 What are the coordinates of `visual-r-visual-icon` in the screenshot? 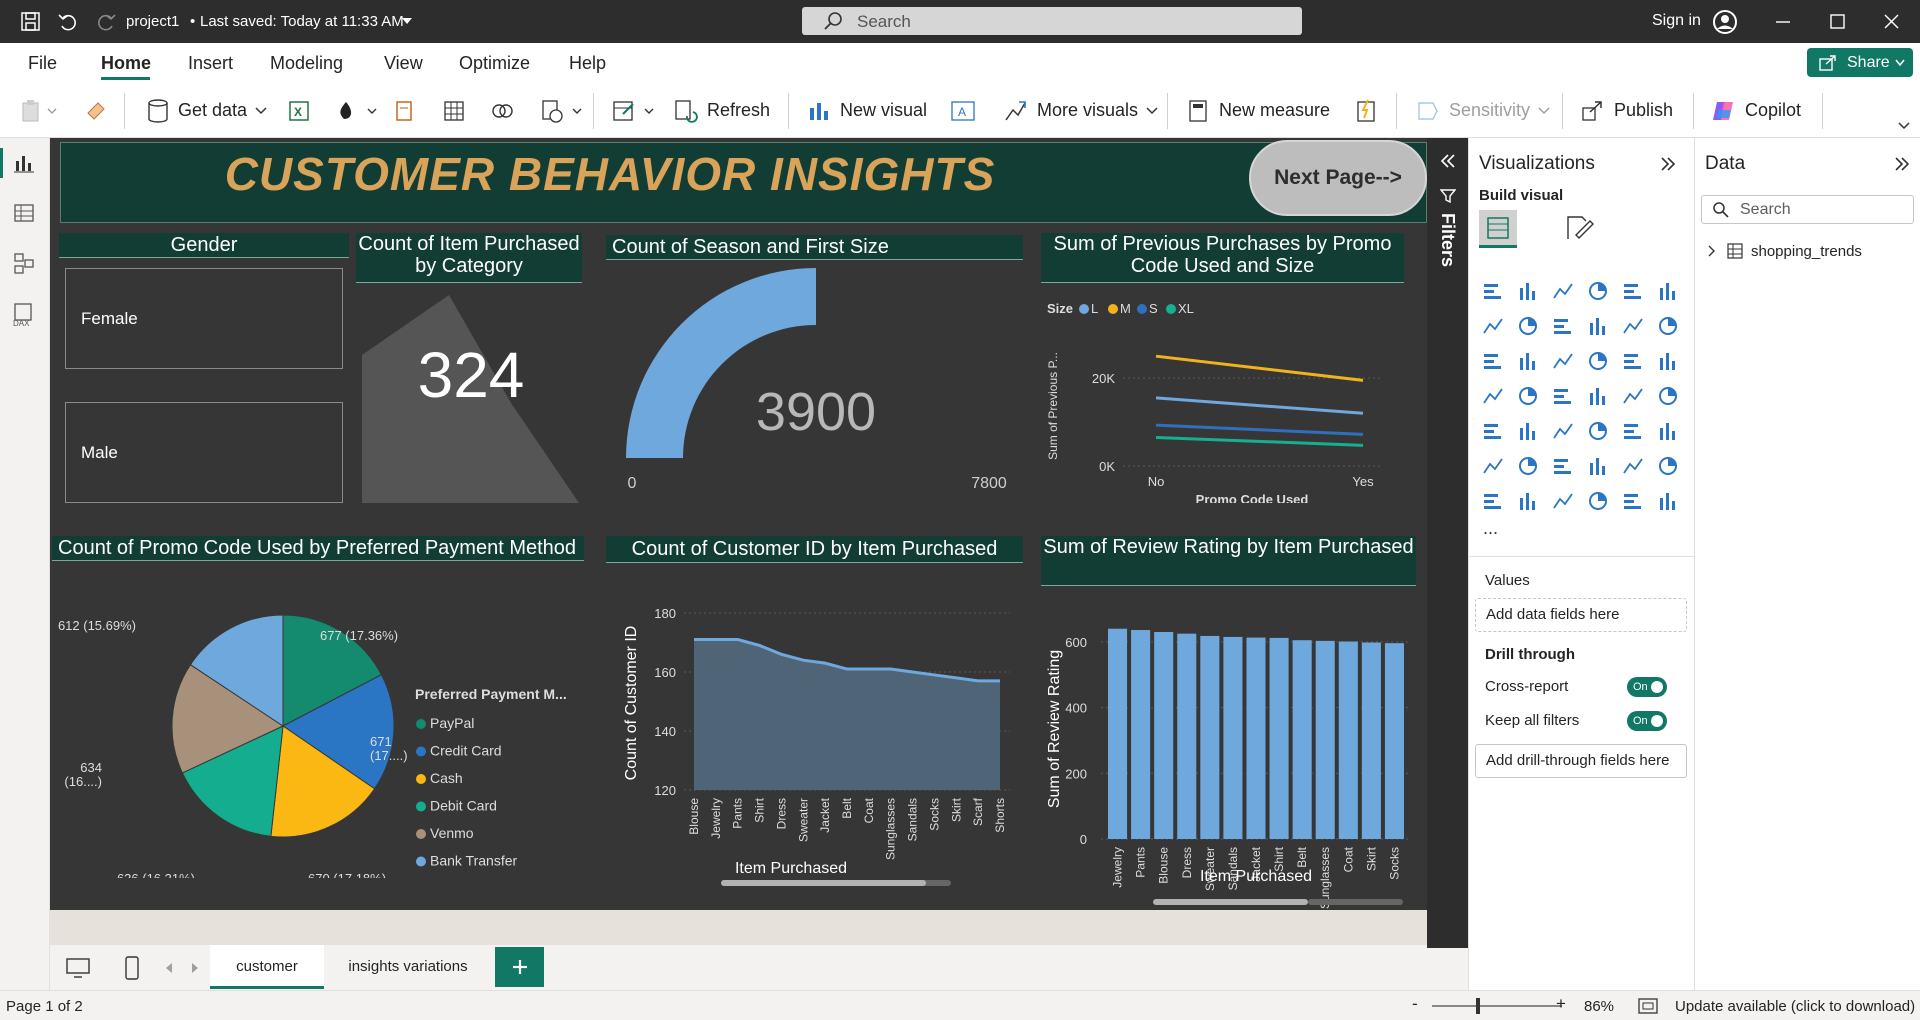 It's located at (1668, 431).